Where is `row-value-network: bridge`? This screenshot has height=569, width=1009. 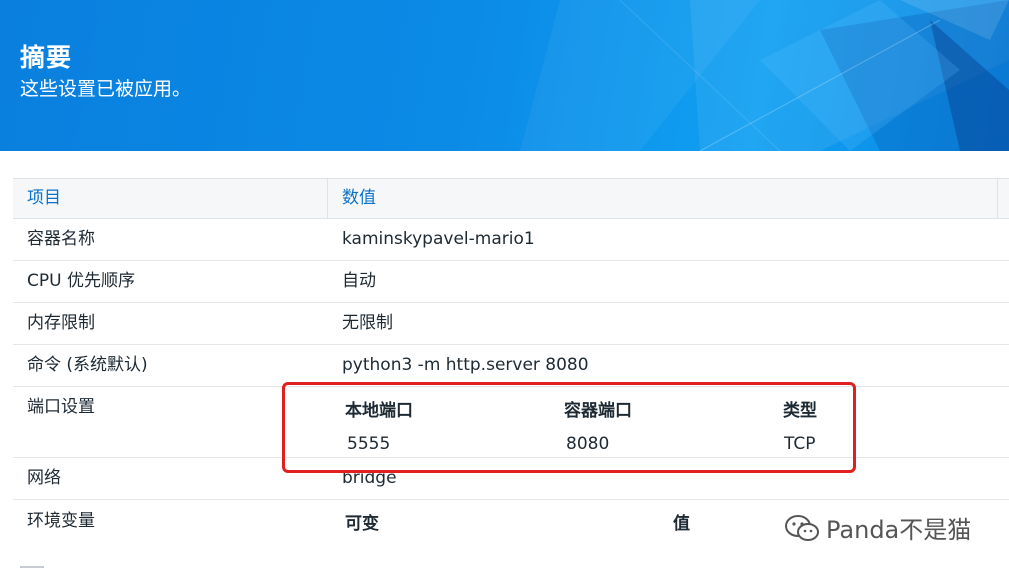
row-value-network: bridge is located at coordinates (369, 478).